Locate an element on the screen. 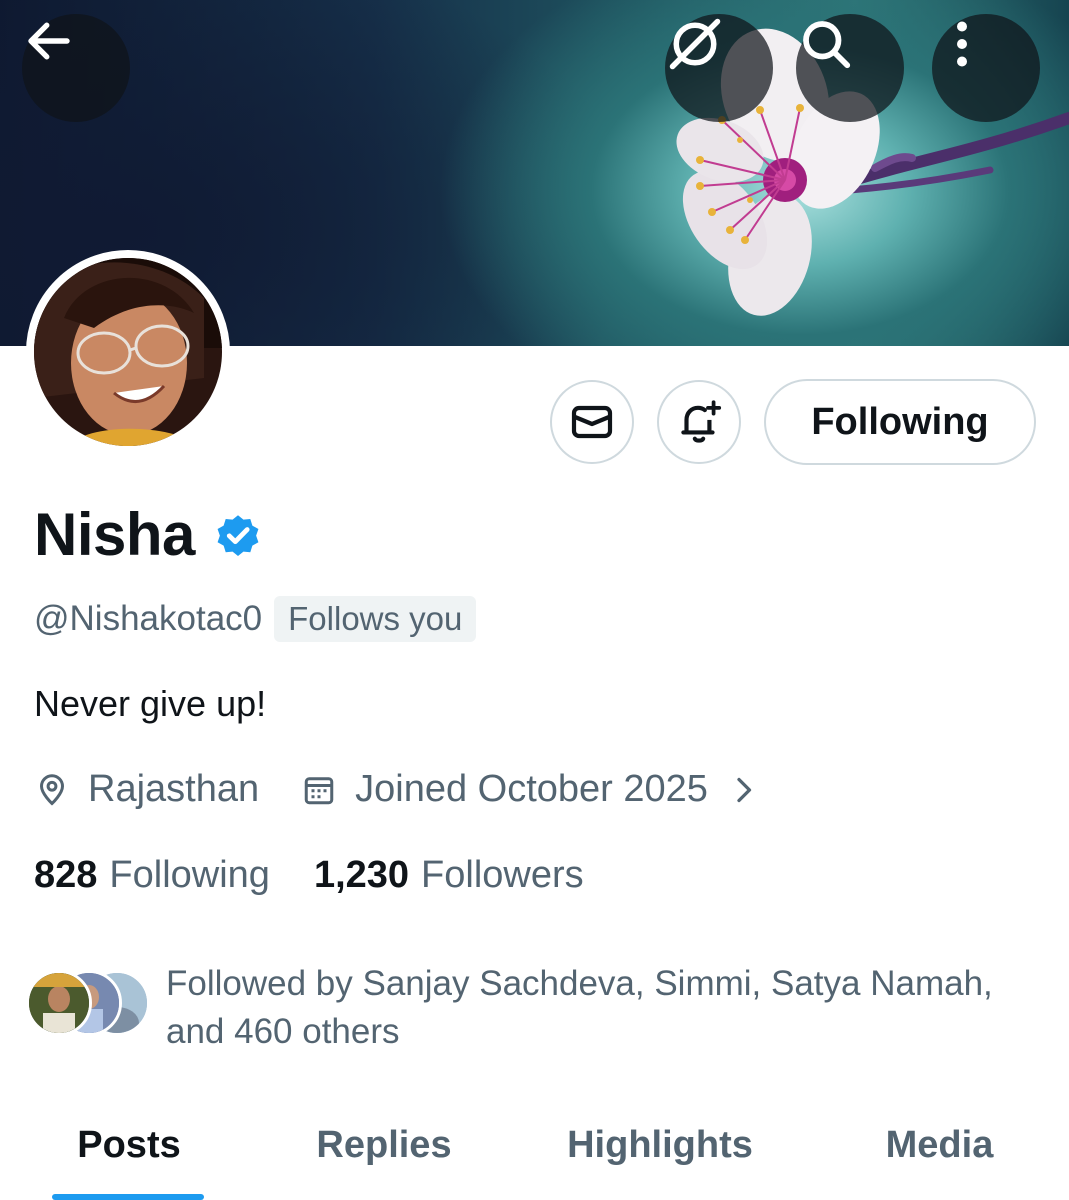 The width and height of the screenshot is (1069, 1200). location-item: Rajasthan is located at coordinates (146, 789).